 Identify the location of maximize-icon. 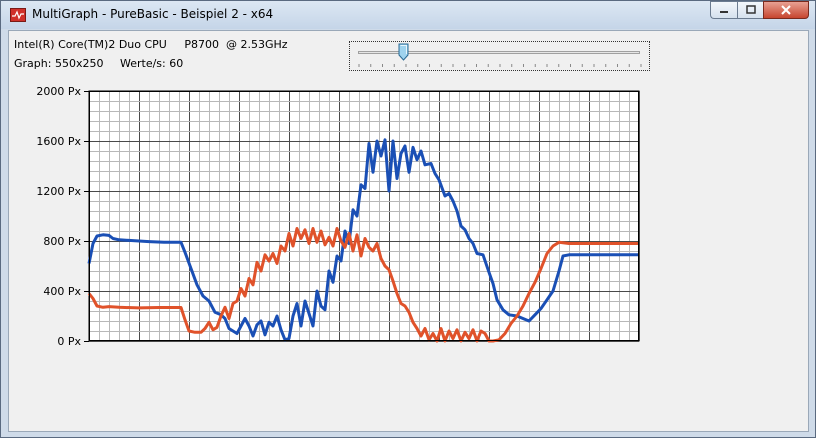
(750, 9).